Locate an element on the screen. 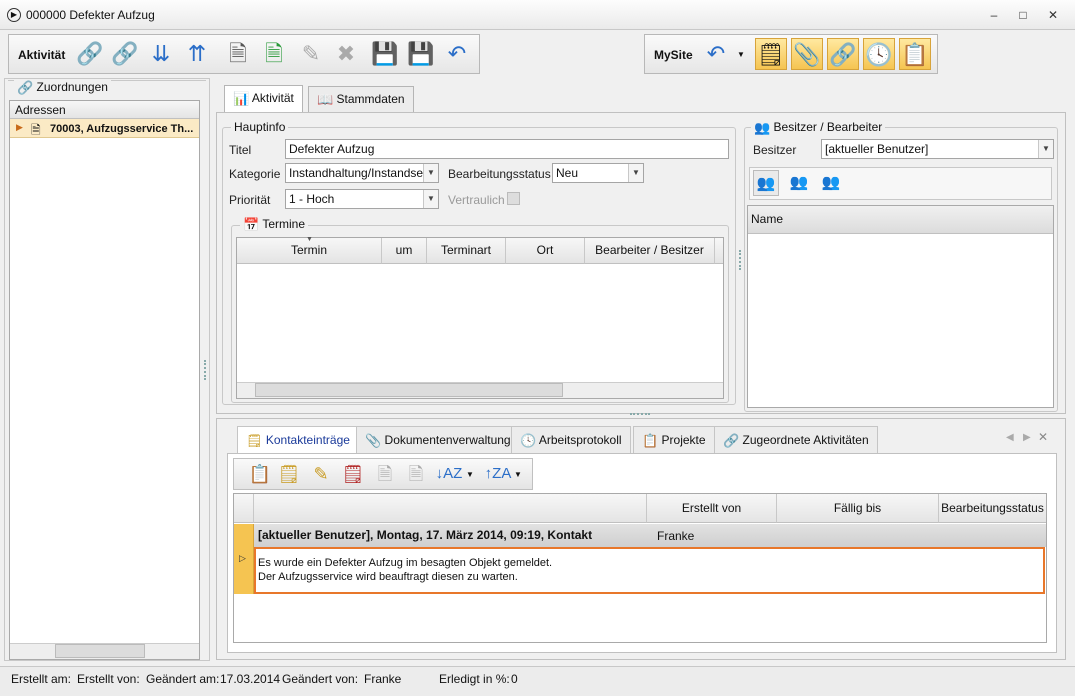 The width and height of the screenshot is (1075, 696). arrow-up-icon: ⇈ is located at coordinates (197, 54).